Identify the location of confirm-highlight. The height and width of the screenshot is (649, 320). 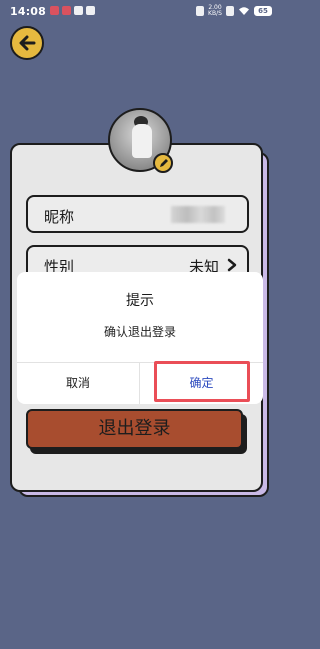
(202, 381).